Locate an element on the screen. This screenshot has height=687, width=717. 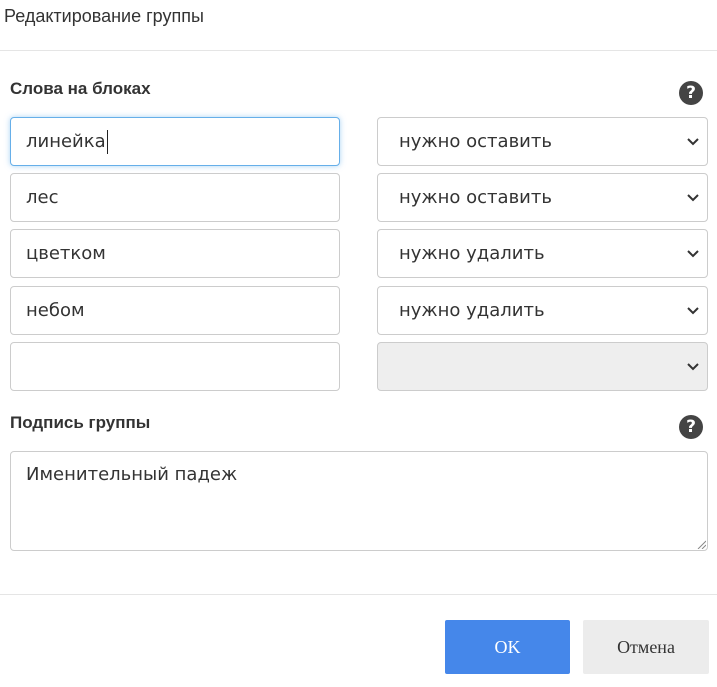
action-select-1: нужно оставить is located at coordinates (542, 141).